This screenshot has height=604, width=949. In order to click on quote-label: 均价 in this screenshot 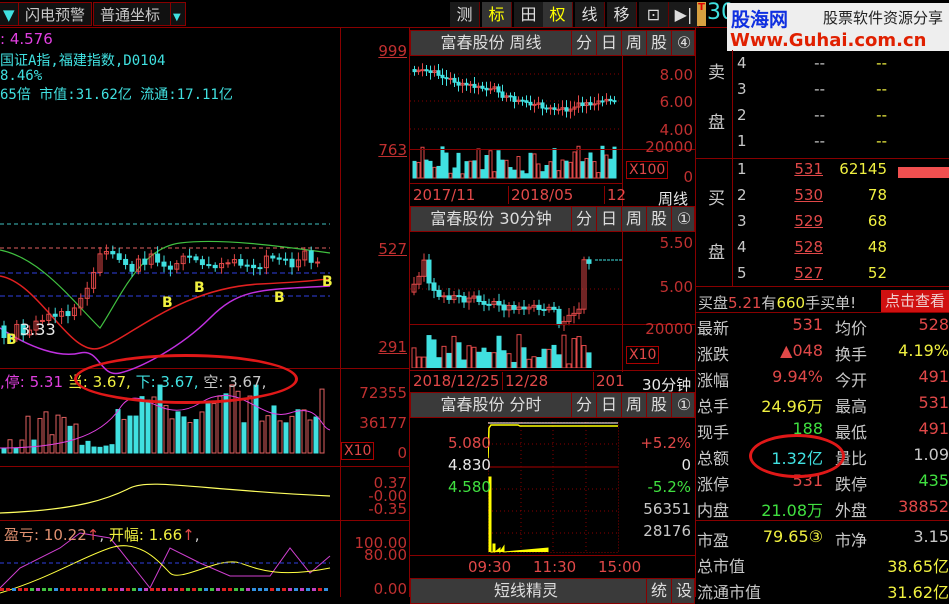, I will do `click(851, 328)`.